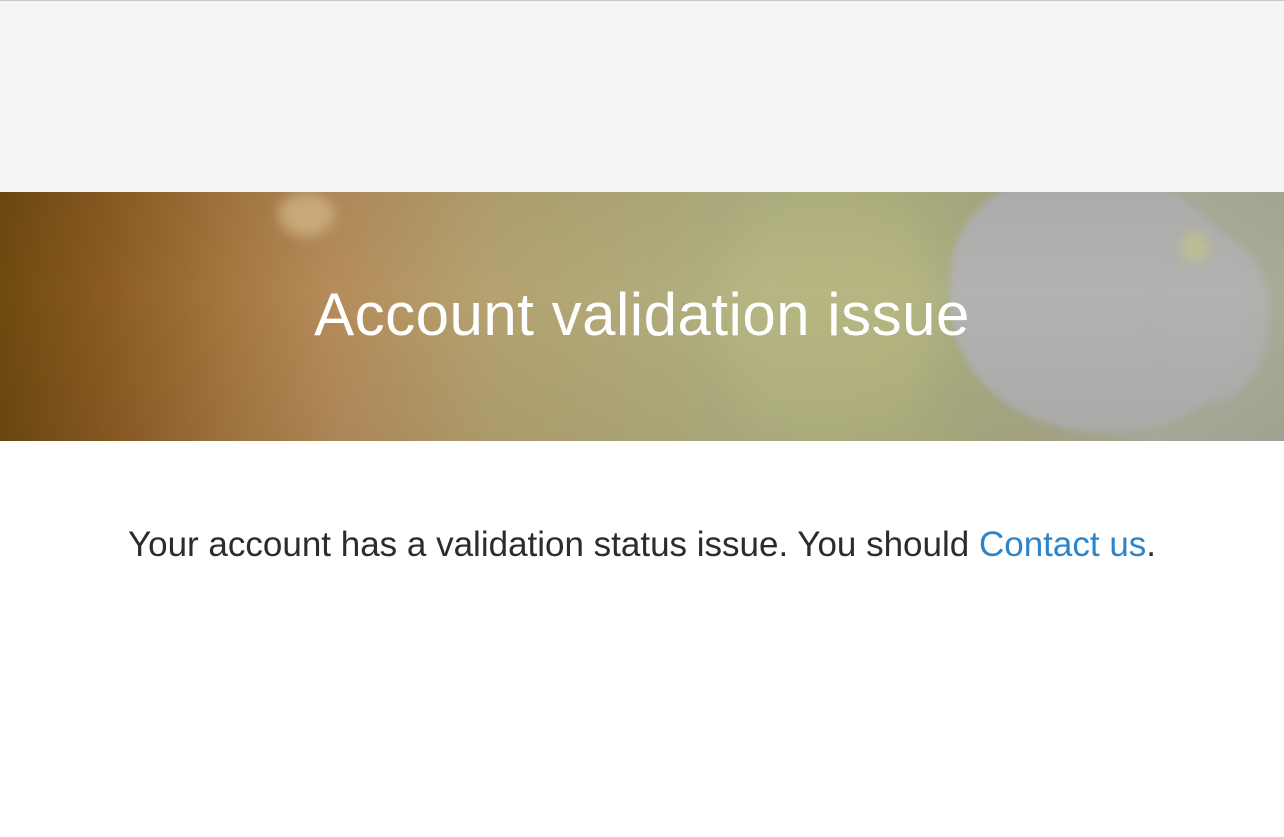  I want to click on page-title: Account validation issue, so click(642, 314).